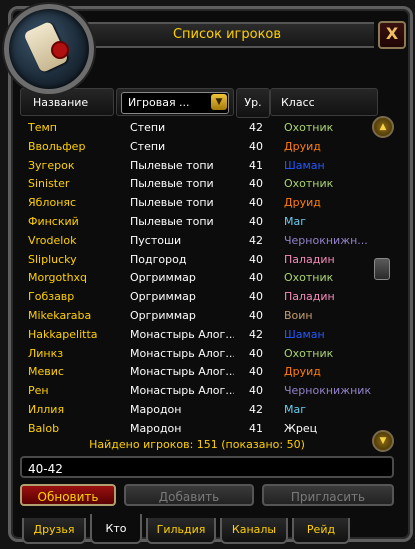  Describe the element at coordinates (68, 495) in the screenshot. I see `refresh-button: Обновить` at that location.